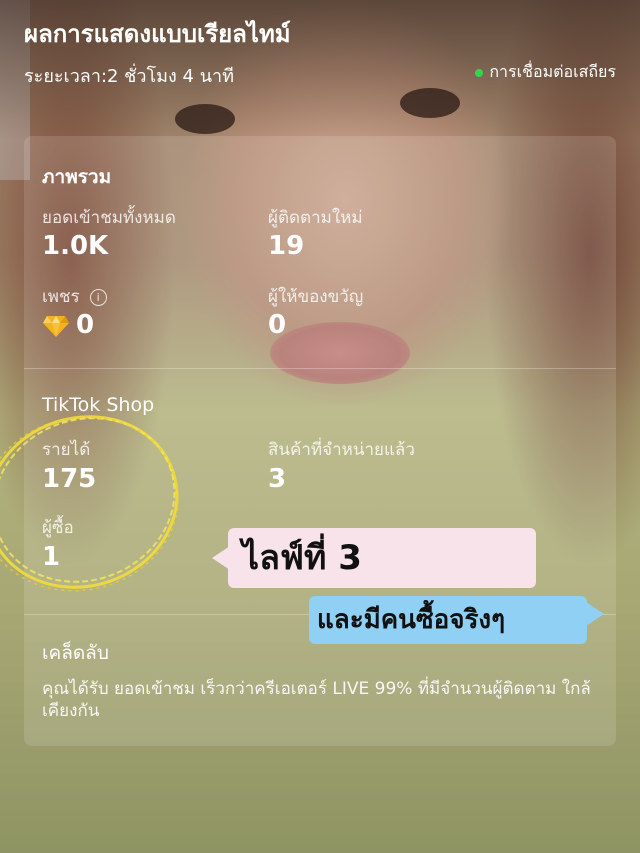 Image resolution: width=640 pixels, height=853 pixels. Describe the element at coordinates (277, 479) in the screenshot. I see `products-sold-value: 3` at that location.